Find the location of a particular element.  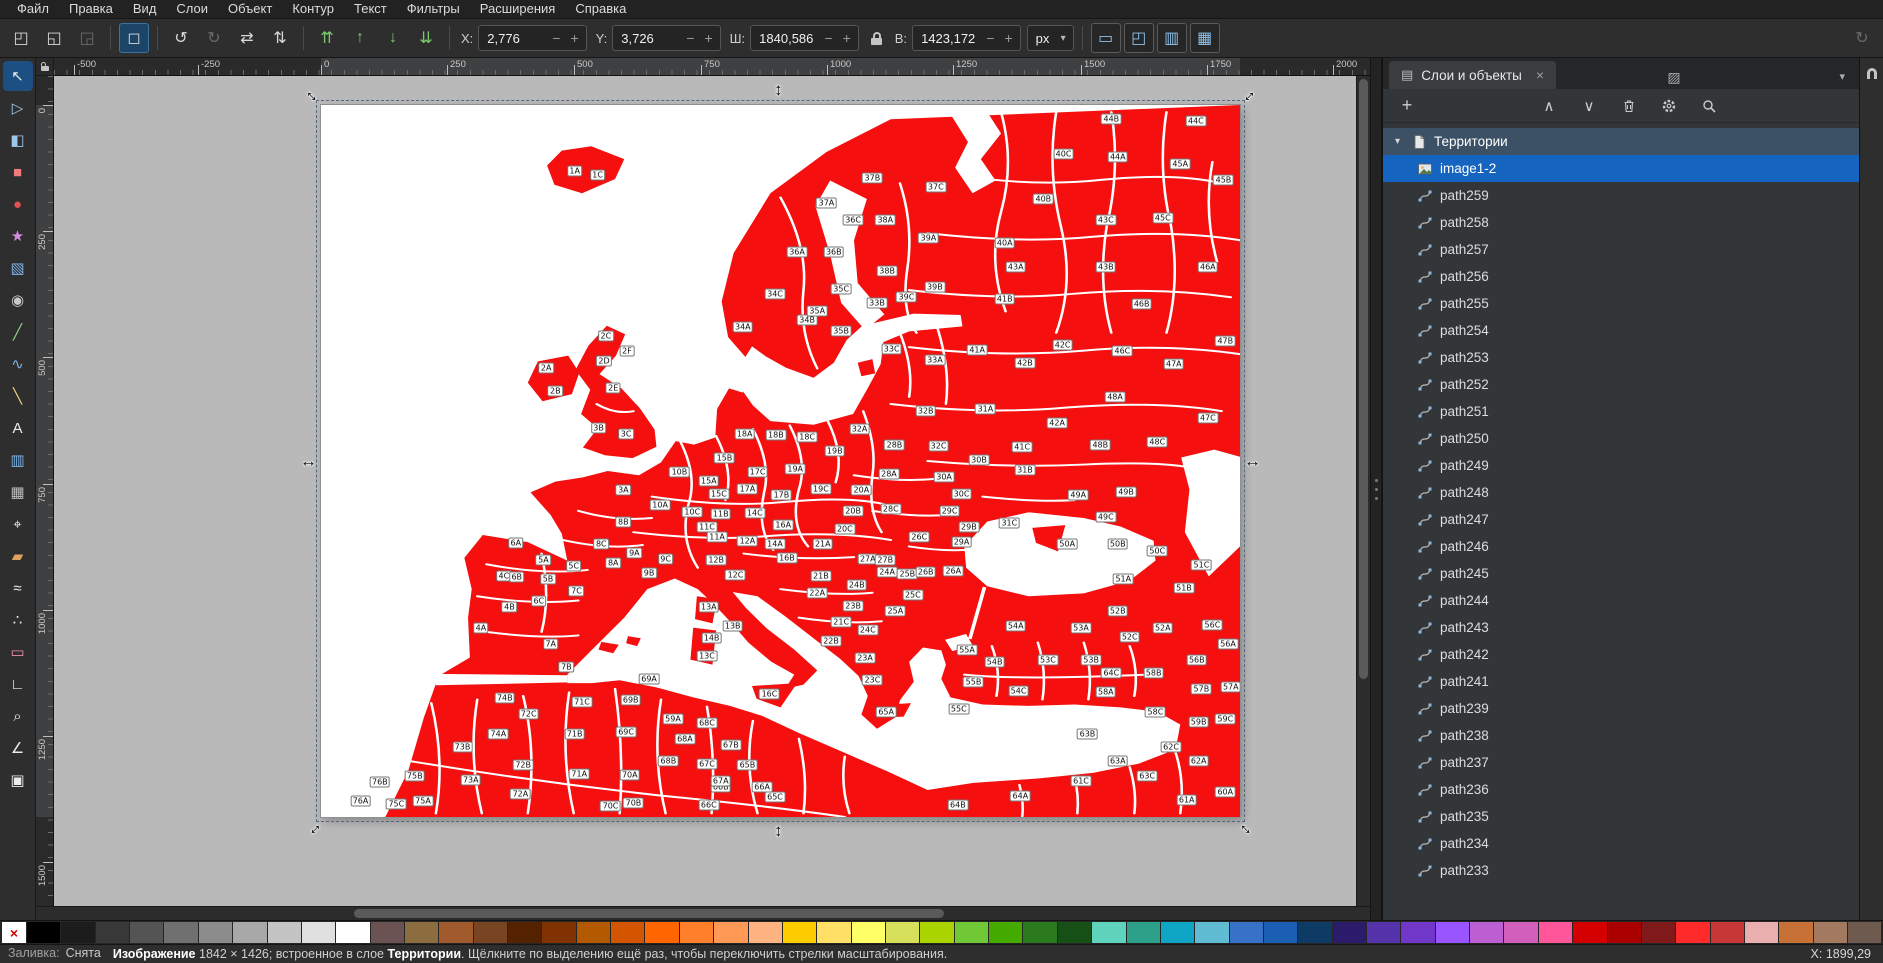

x-field-decrease: − is located at coordinates (556, 38).